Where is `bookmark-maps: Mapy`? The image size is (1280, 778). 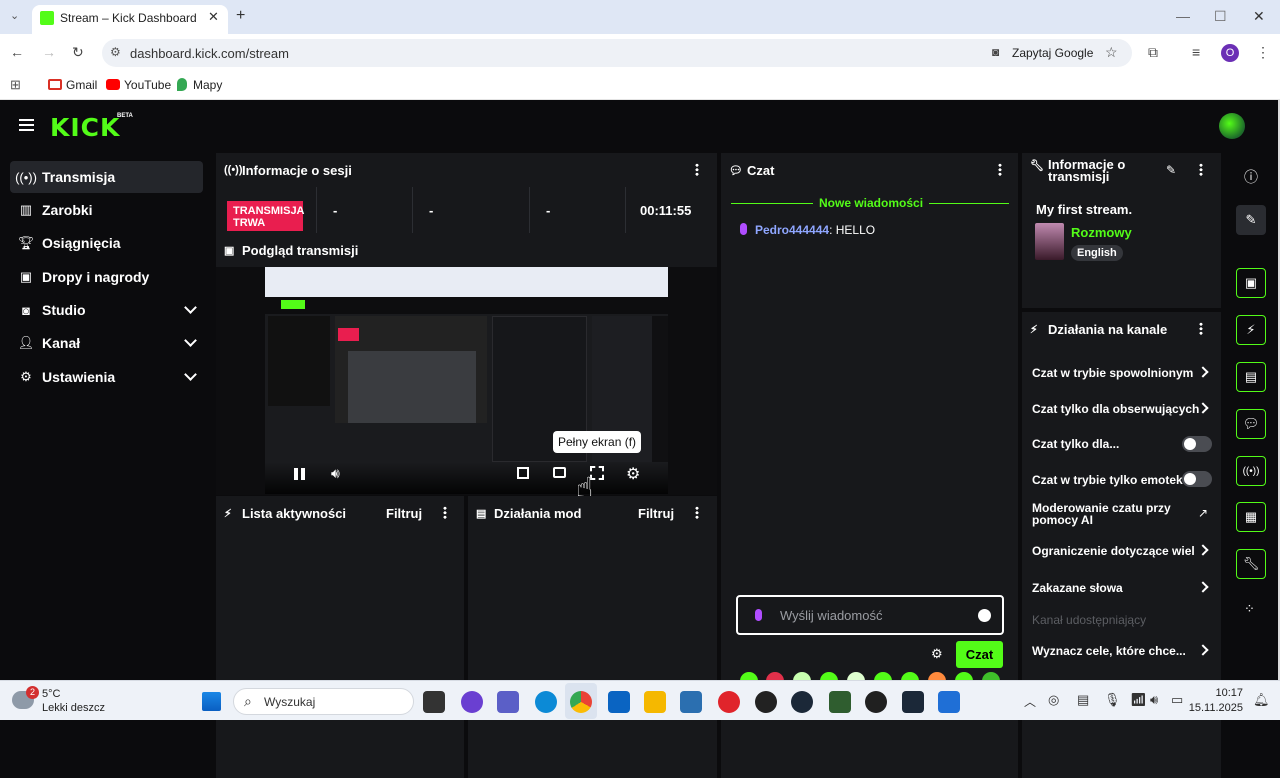
bookmark-maps: Mapy is located at coordinates (207, 85).